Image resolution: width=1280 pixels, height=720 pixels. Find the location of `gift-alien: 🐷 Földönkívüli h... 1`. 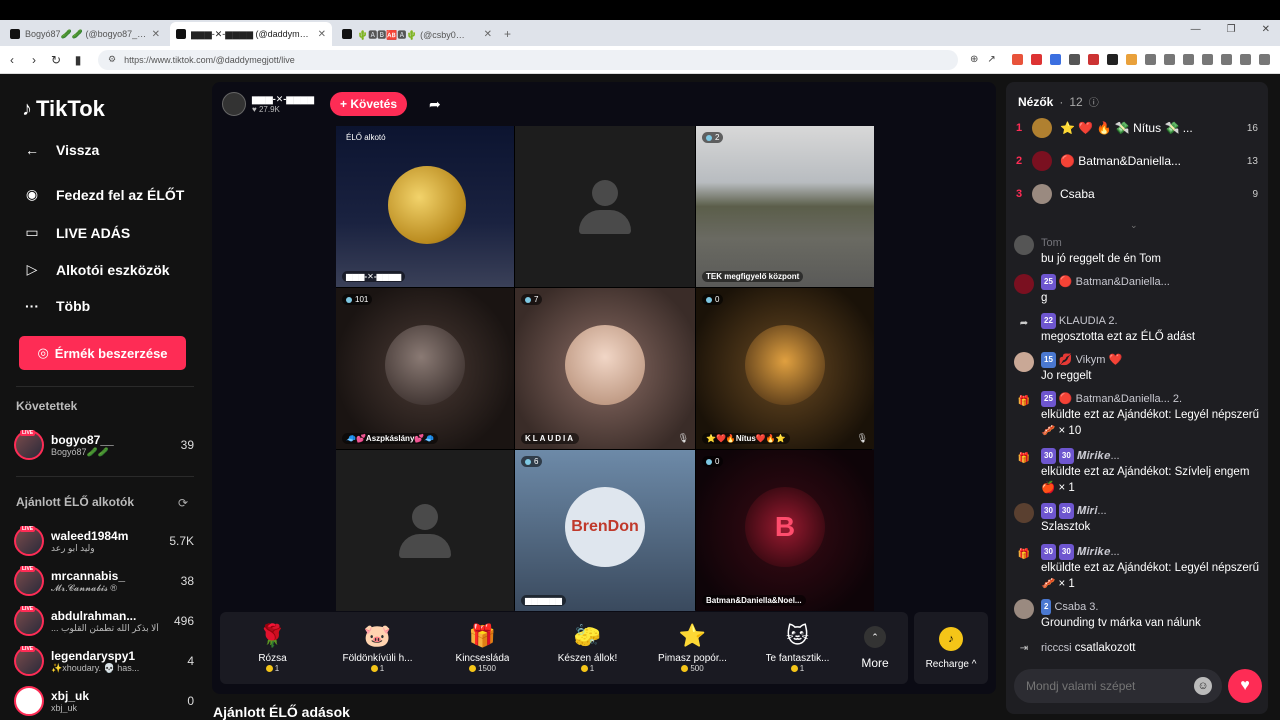

gift-alien: 🐷 Földönkívüli h... 1 is located at coordinates (377, 648).